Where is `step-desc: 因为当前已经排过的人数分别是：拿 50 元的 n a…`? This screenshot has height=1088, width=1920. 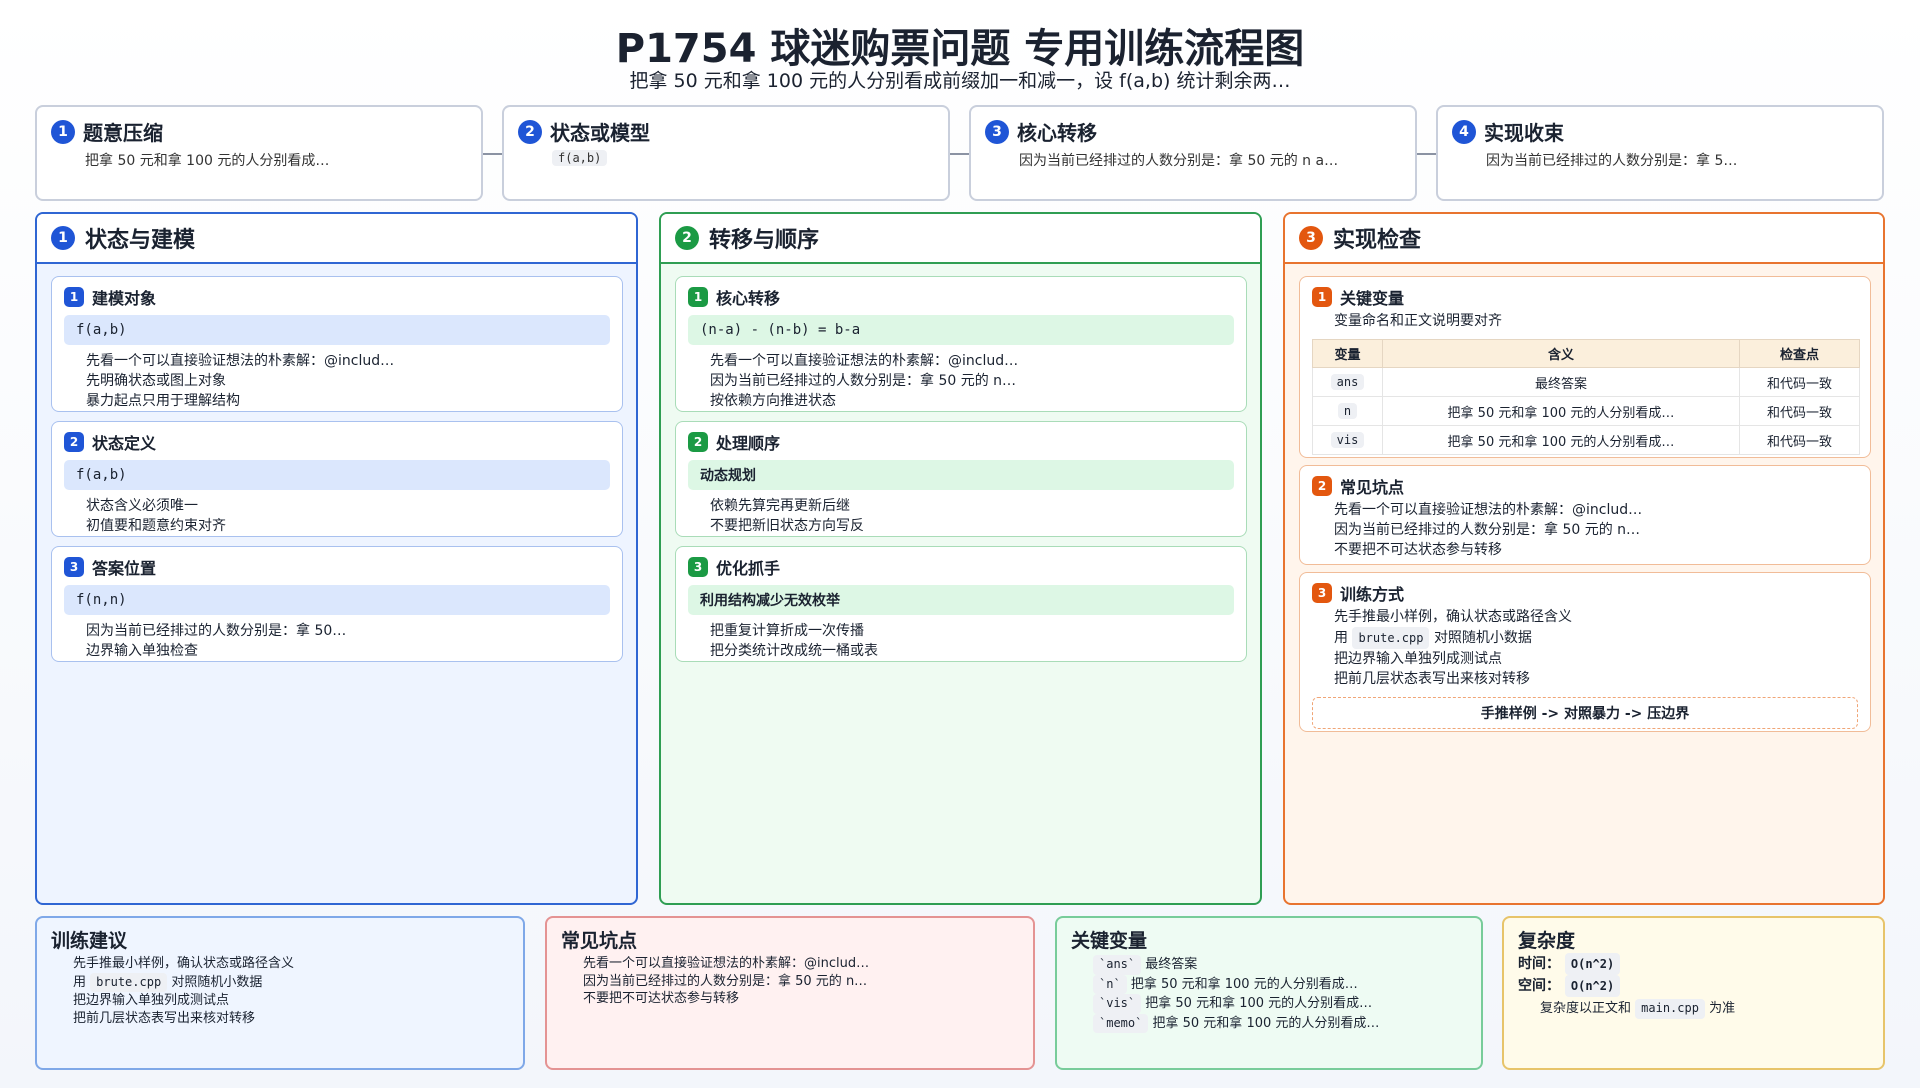 step-desc: 因为当前已经排过的人数分别是：拿 50 元的 n a… is located at coordinates (1179, 161).